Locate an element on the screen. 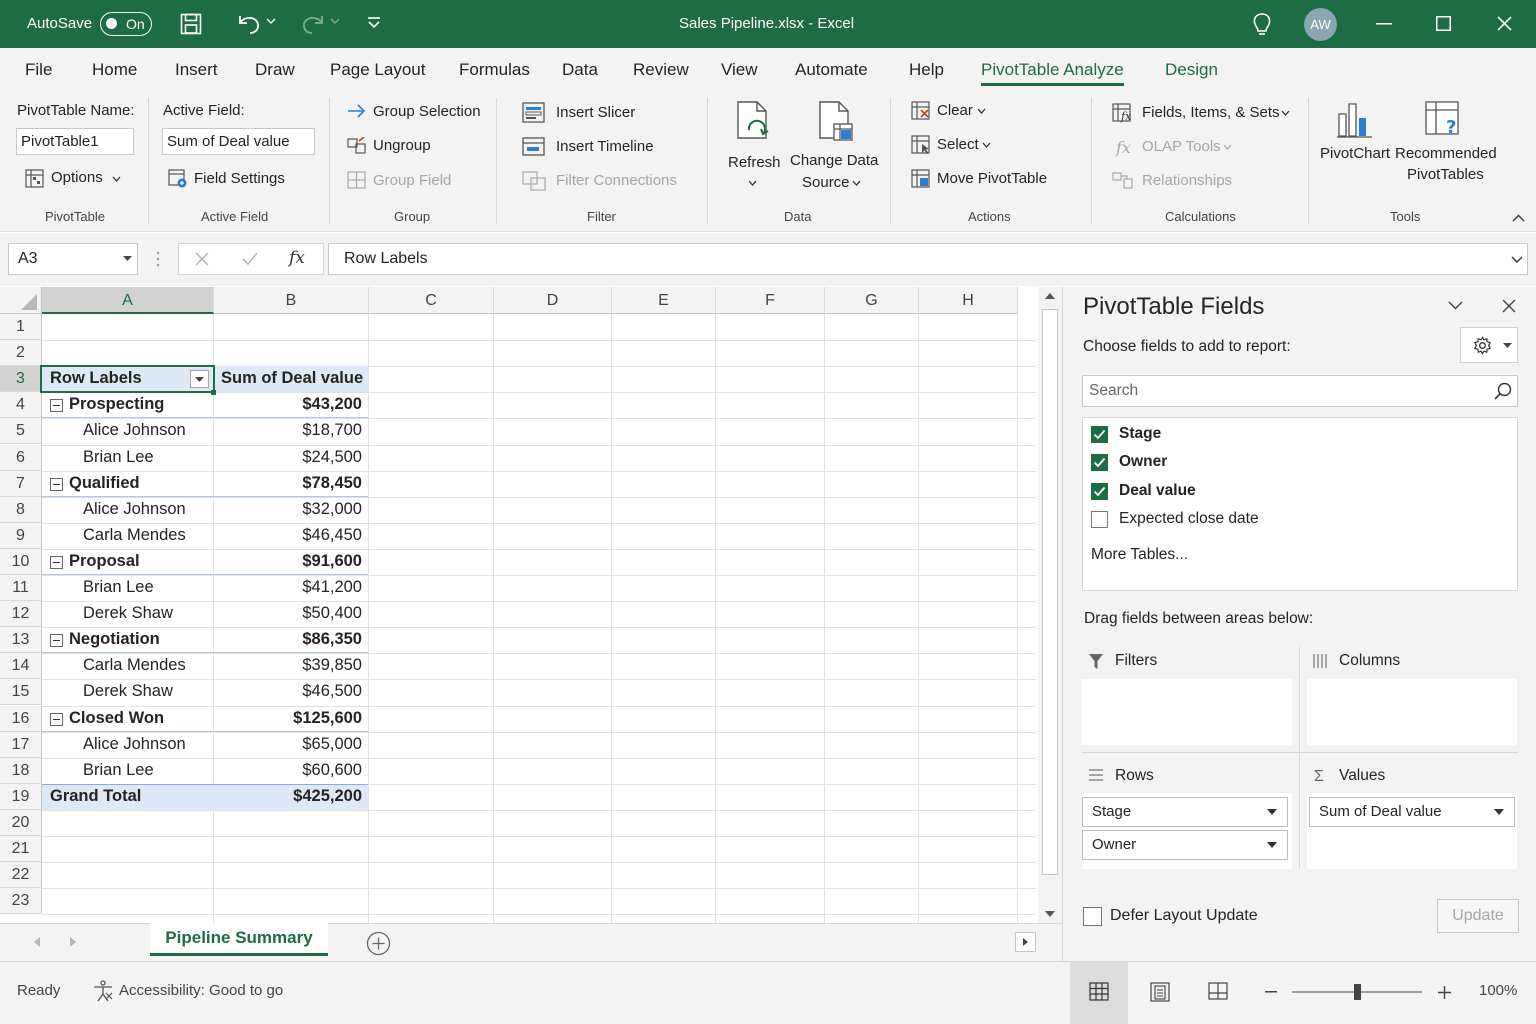  close-pane-icon is located at coordinates (1509, 306).